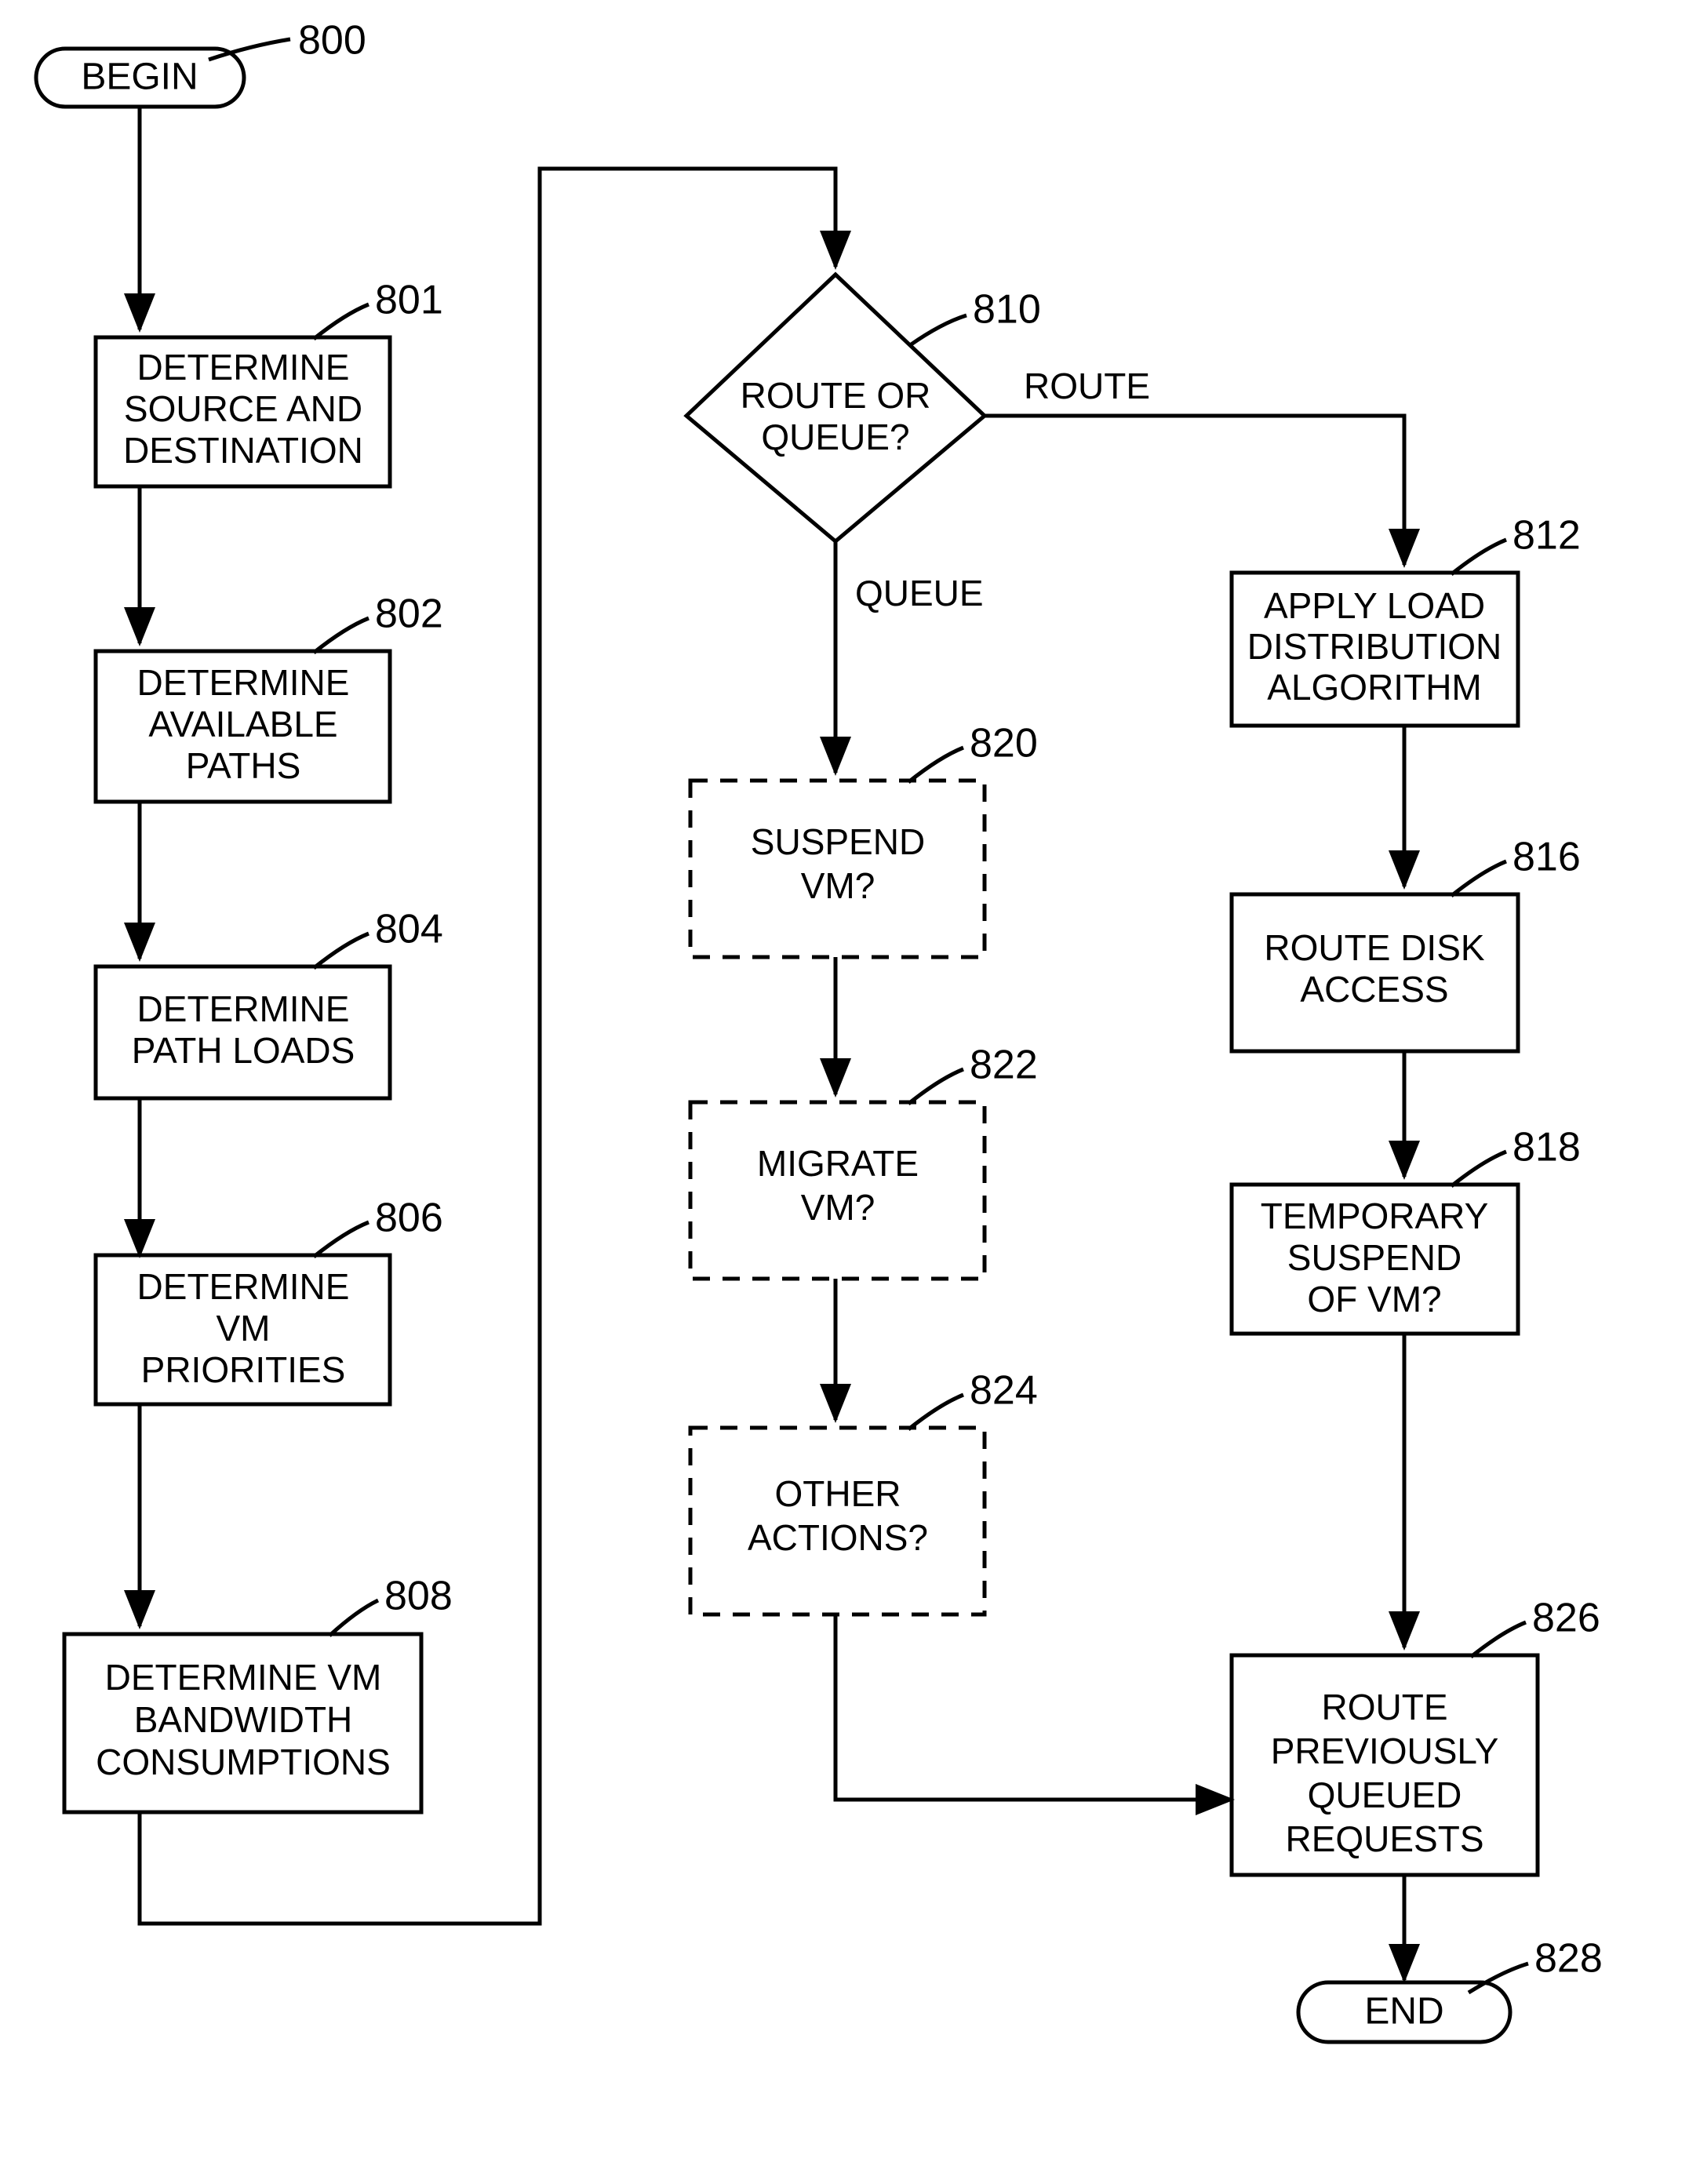 Image resolution: width=1700 pixels, height=2184 pixels. Describe the element at coordinates (244, 1328) in the screenshot. I see `node-806-line-2: VM` at that location.